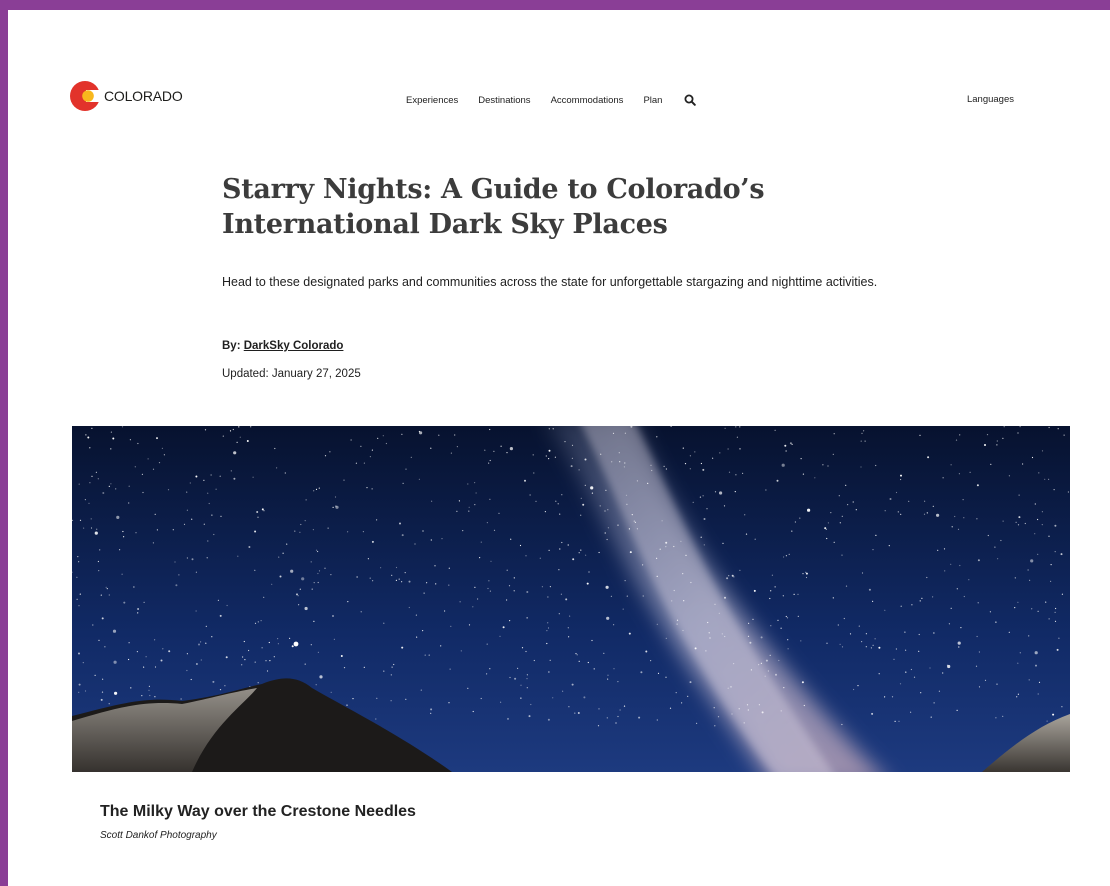 The height and width of the screenshot is (886, 1110). What do you see at coordinates (231, 346) in the screenshot?
I see `byline-prefix: By:` at bounding box center [231, 346].